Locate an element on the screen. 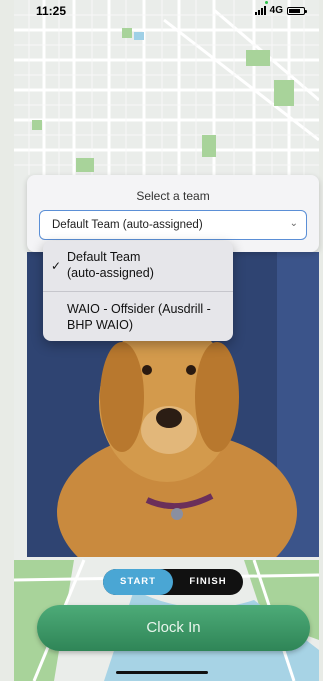 The image size is (323, 681). checkmark-icon: ✓ is located at coordinates (56, 266).